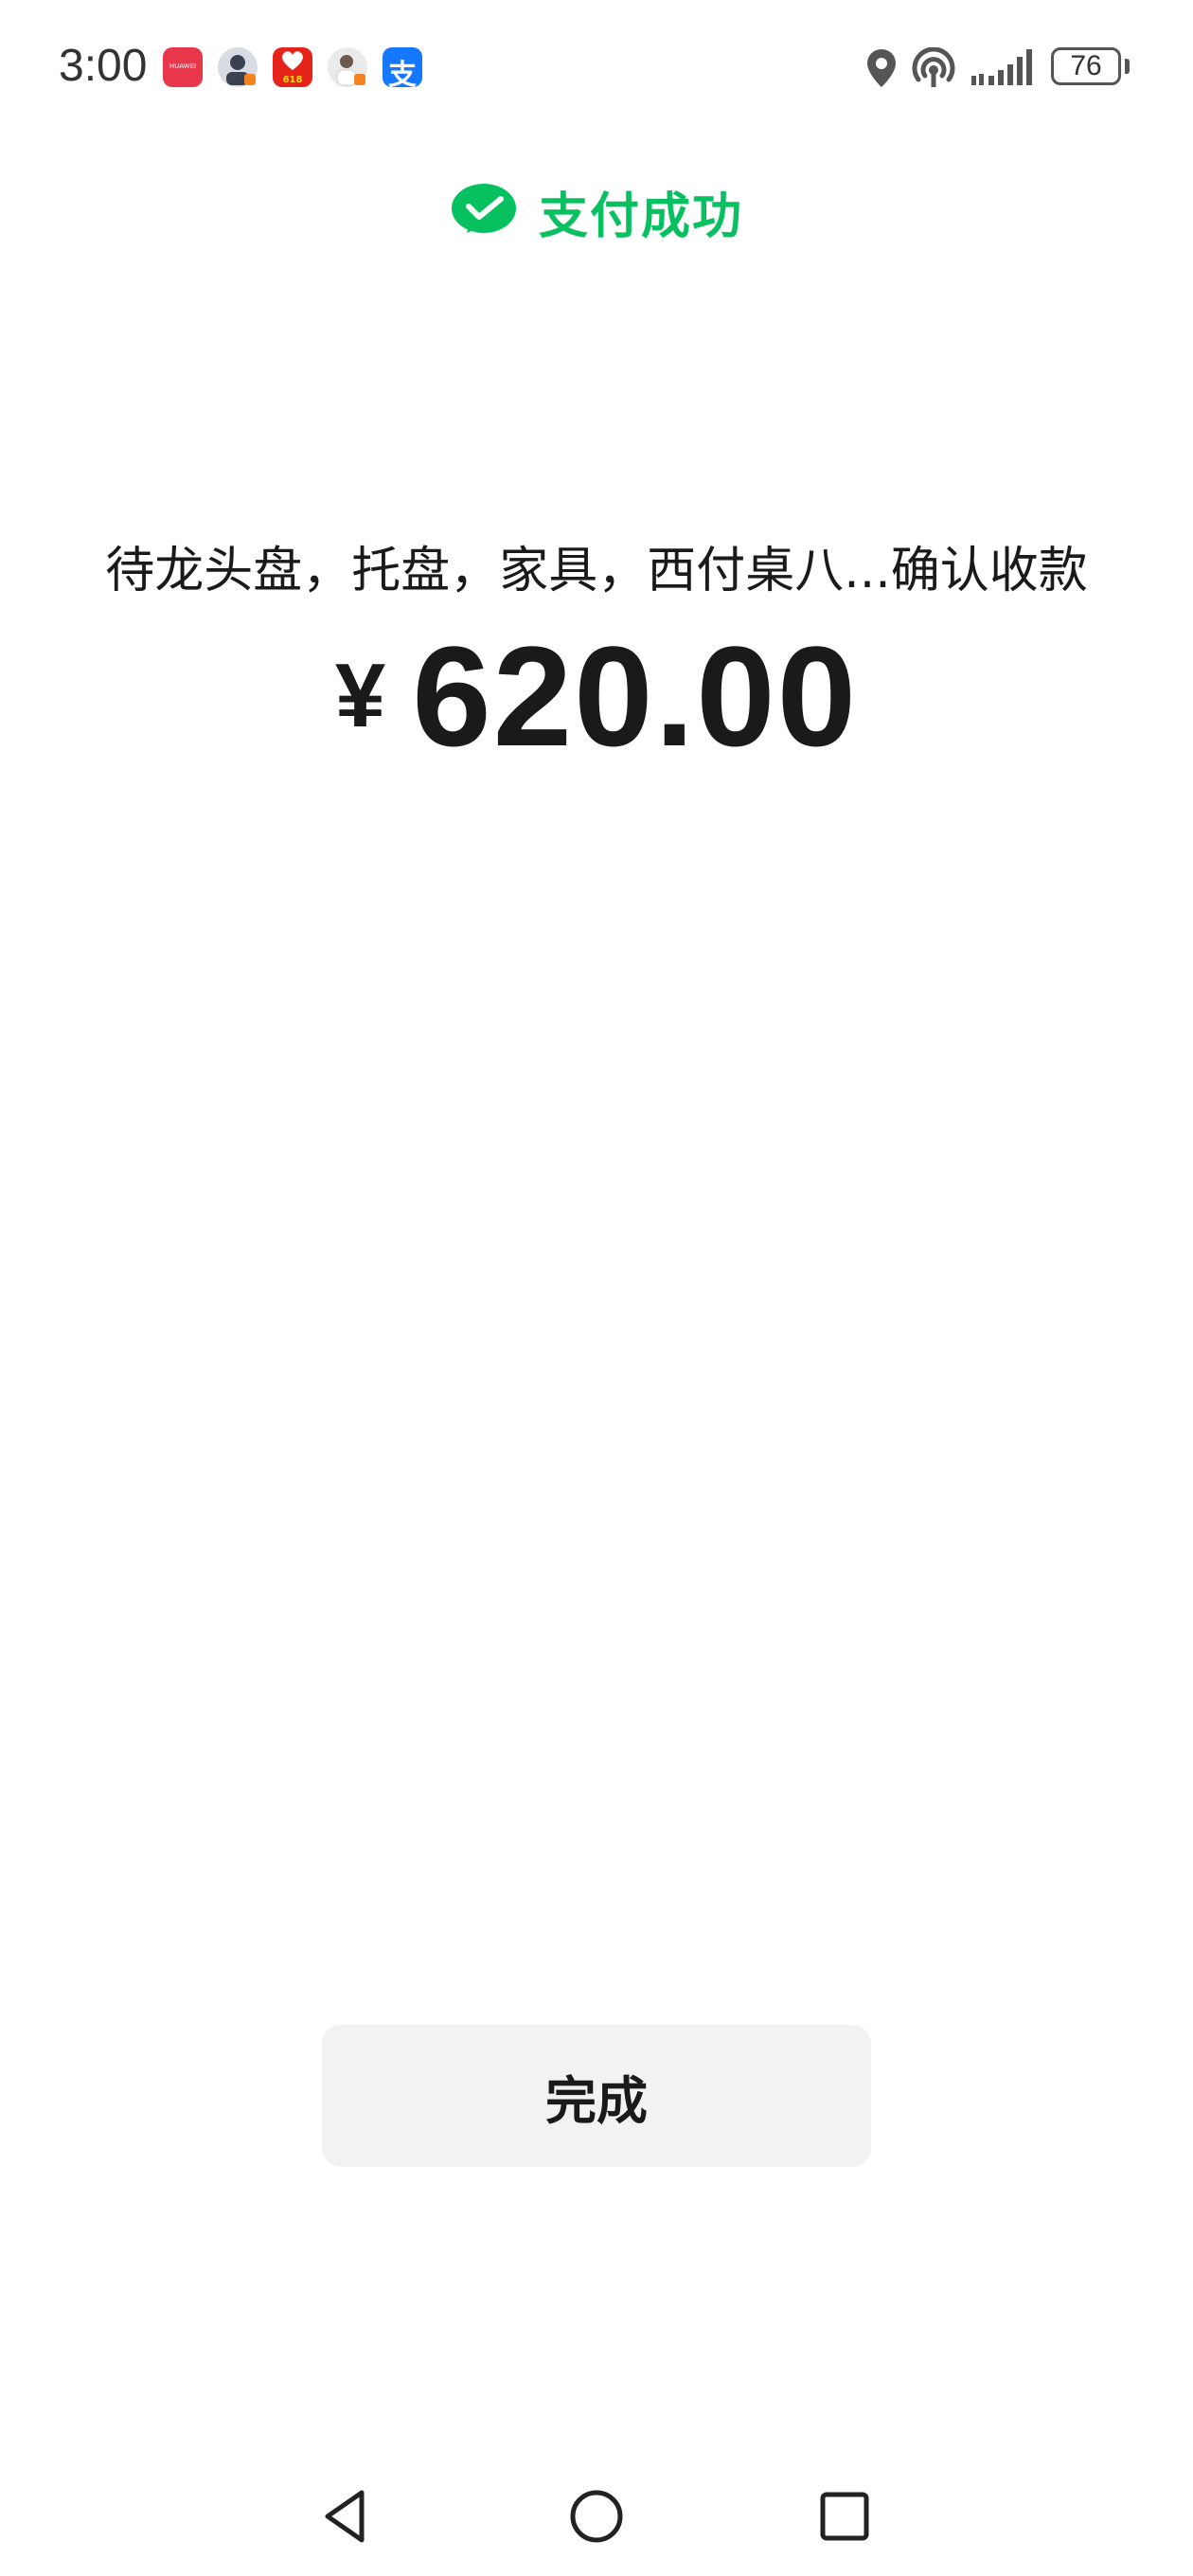 The image size is (1193, 2576). What do you see at coordinates (596, 2096) in the screenshot?
I see `done-button: 完成` at bounding box center [596, 2096].